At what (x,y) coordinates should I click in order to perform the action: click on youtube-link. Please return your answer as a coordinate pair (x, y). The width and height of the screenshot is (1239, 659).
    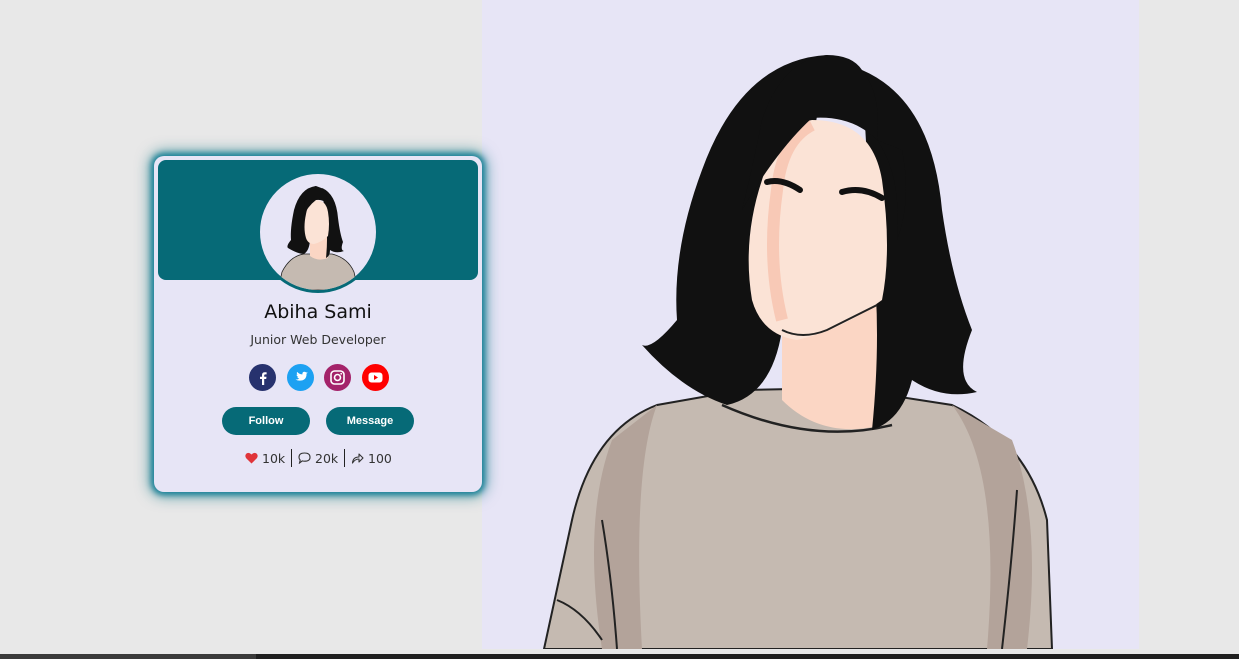
    Looking at the image, I should click on (375, 377).